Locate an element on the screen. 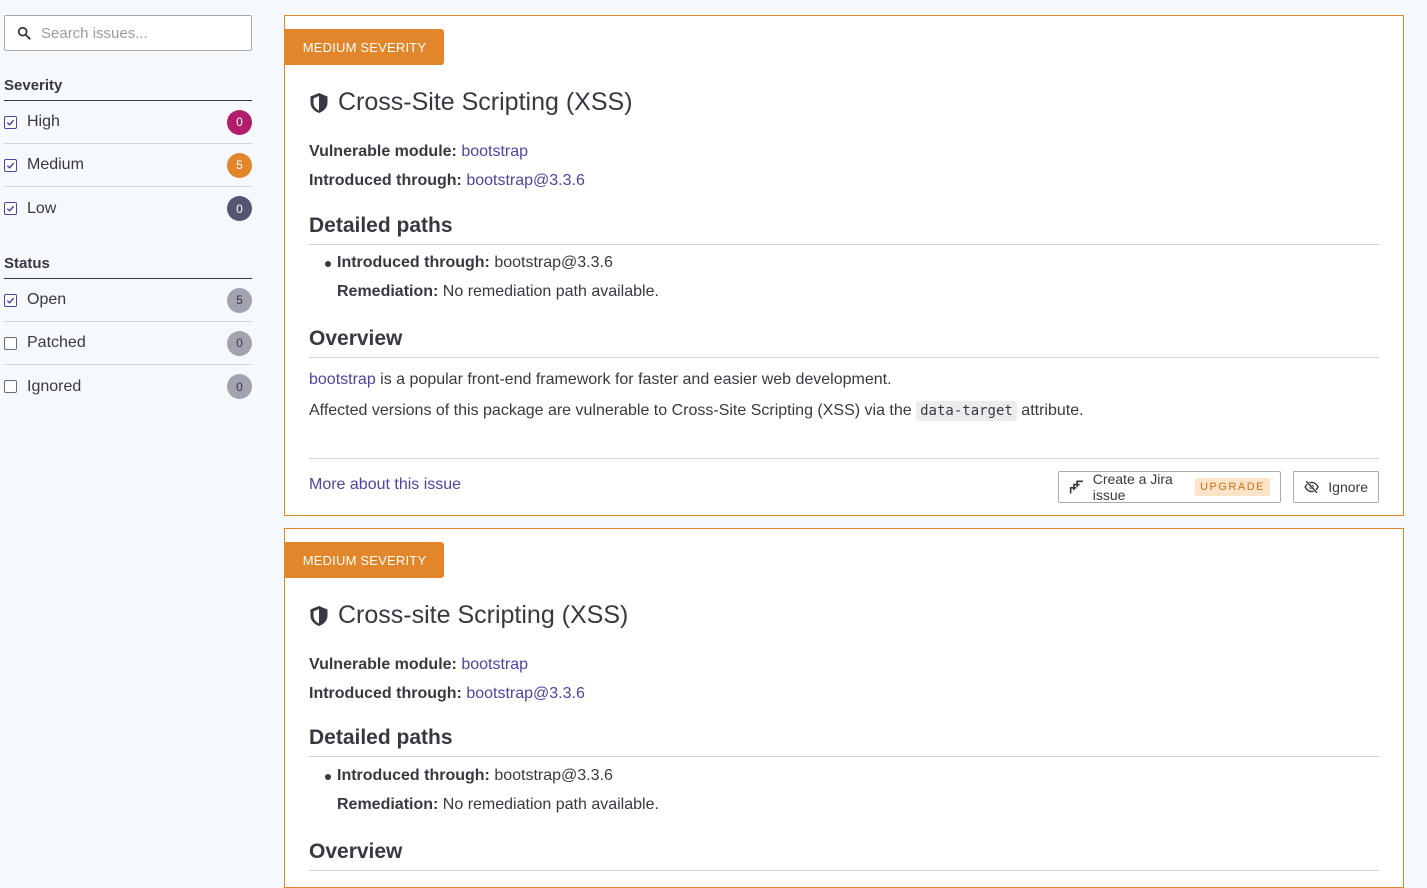 This screenshot has height=888, width=1427. inline-code: data-target is located at coordinates (966, 411).